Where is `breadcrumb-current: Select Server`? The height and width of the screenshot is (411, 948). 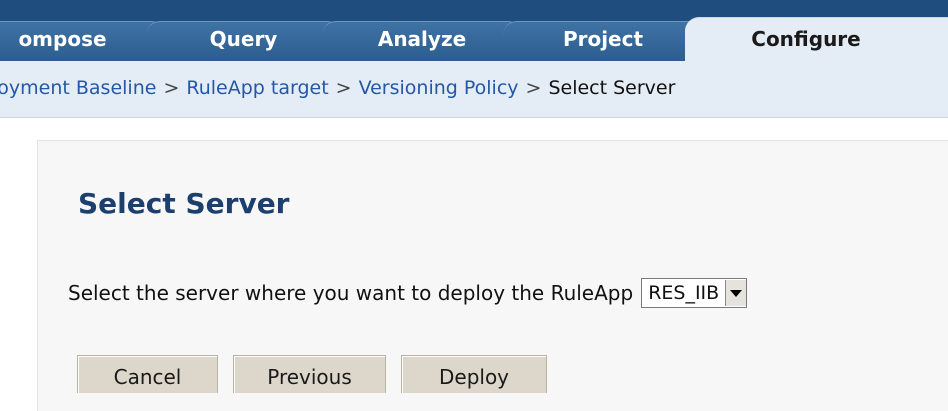 breadcrumb-current: Select Server is located at coordinates (612, 88).